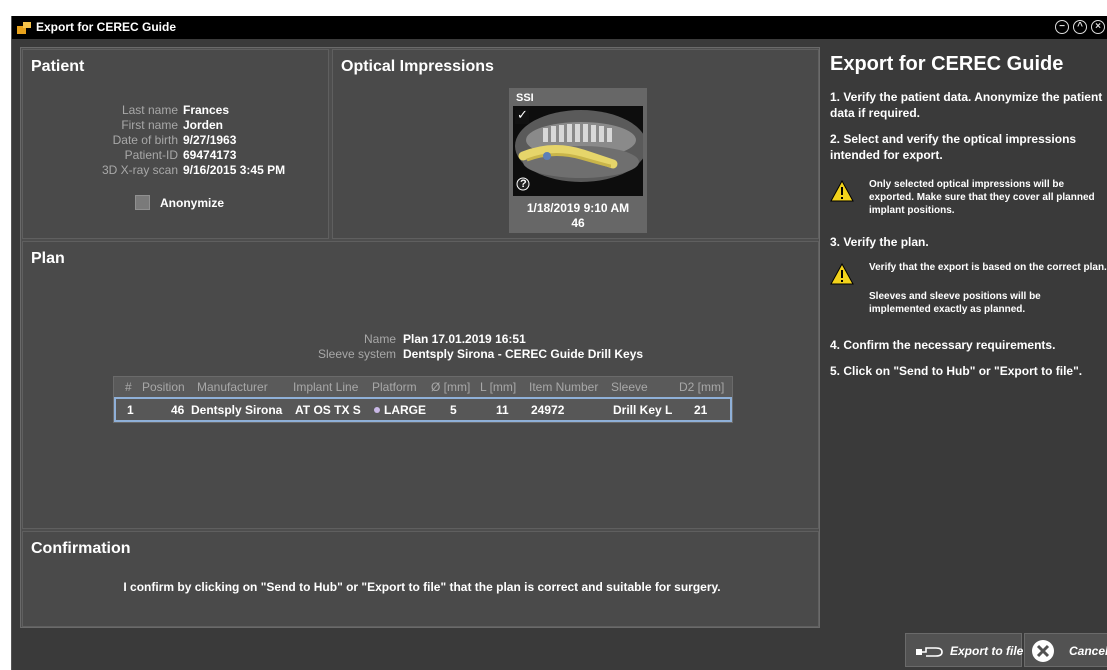  What do you see at coordinates (702, 387) in the screenshot?
I see `col-d2: D2 [mm]` at bounding box center [702, 387].